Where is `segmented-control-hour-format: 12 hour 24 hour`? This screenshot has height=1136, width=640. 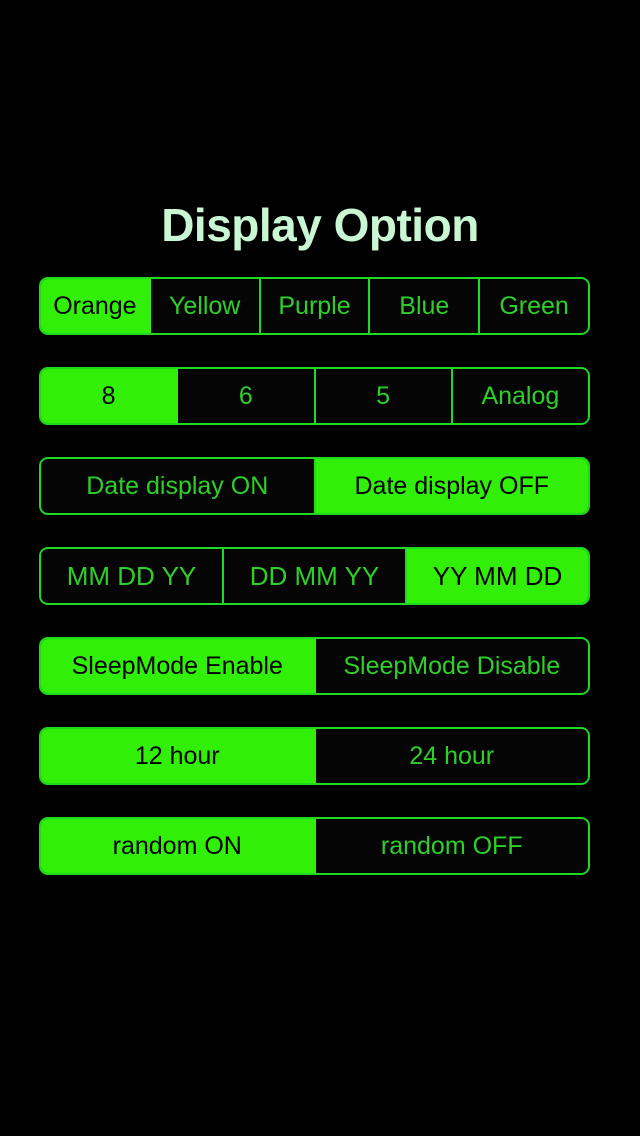 segmented-control-hour-format: 12 hour 24 hour is located at coordinates (314, 756).